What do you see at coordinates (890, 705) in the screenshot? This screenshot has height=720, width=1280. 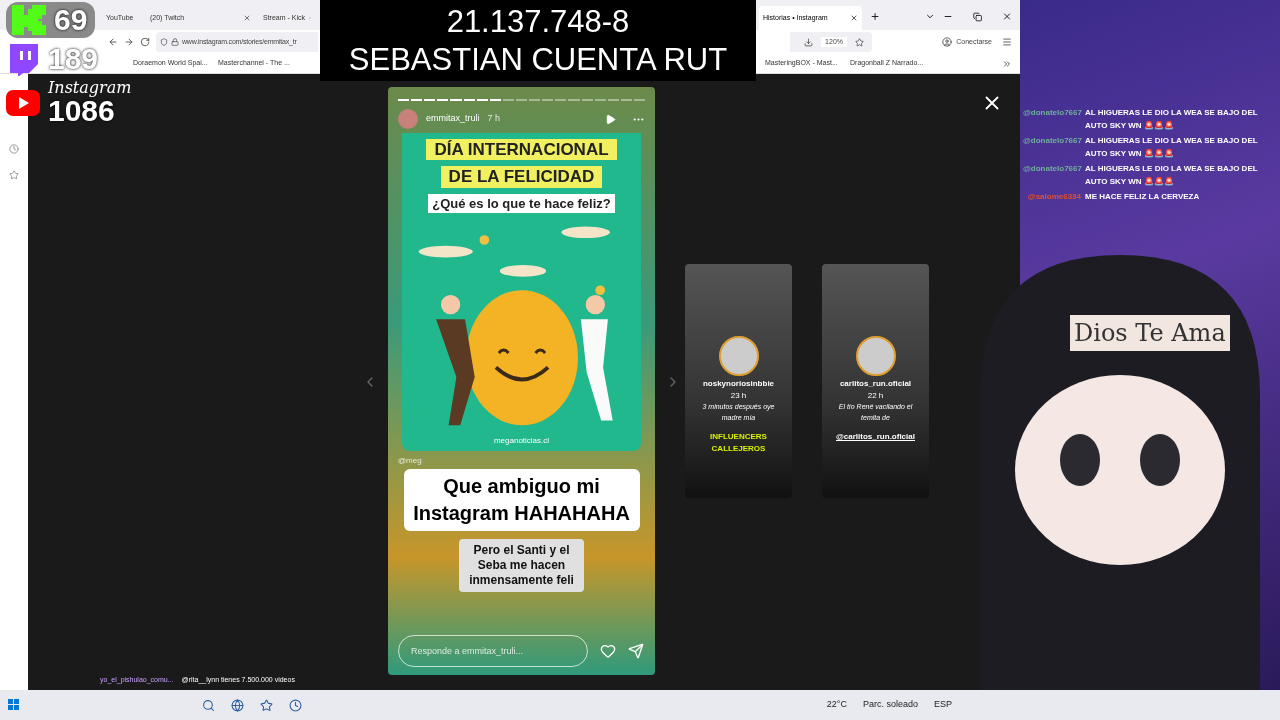 I see `weather-text: Parc. soleado` at bounding box center [890, 705].